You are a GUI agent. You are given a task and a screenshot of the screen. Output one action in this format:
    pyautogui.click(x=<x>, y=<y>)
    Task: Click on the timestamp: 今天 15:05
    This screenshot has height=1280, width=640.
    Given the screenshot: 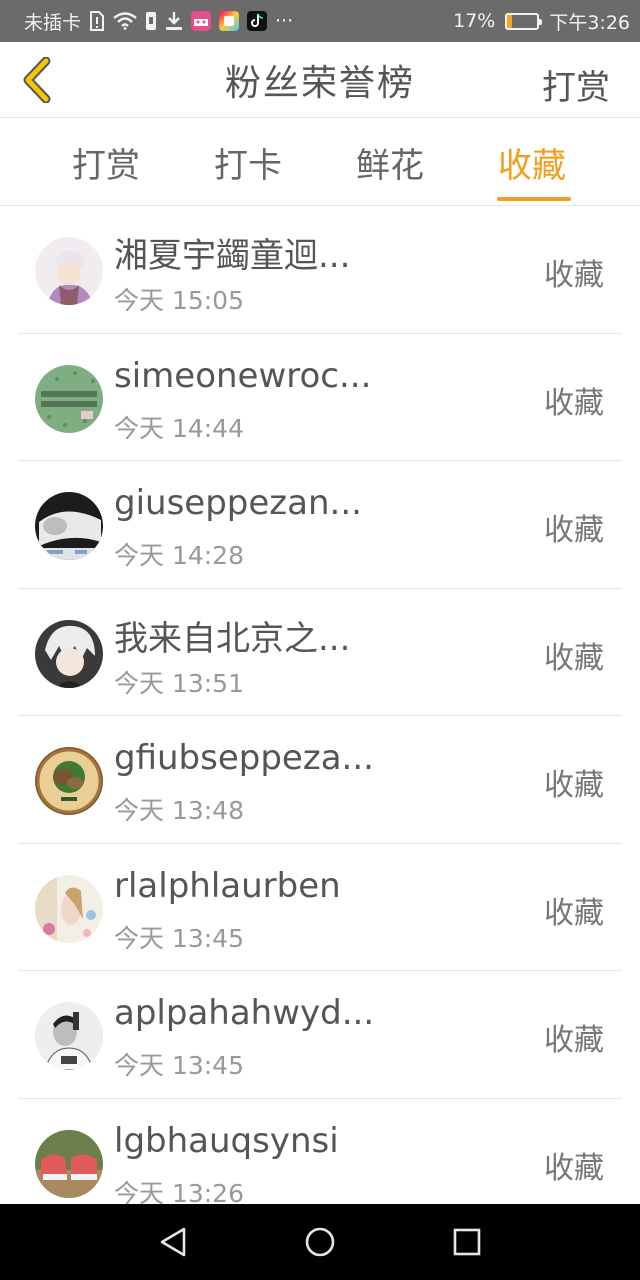 What is the action you would take?
    pyautogui.click(x=179, y=300)
    